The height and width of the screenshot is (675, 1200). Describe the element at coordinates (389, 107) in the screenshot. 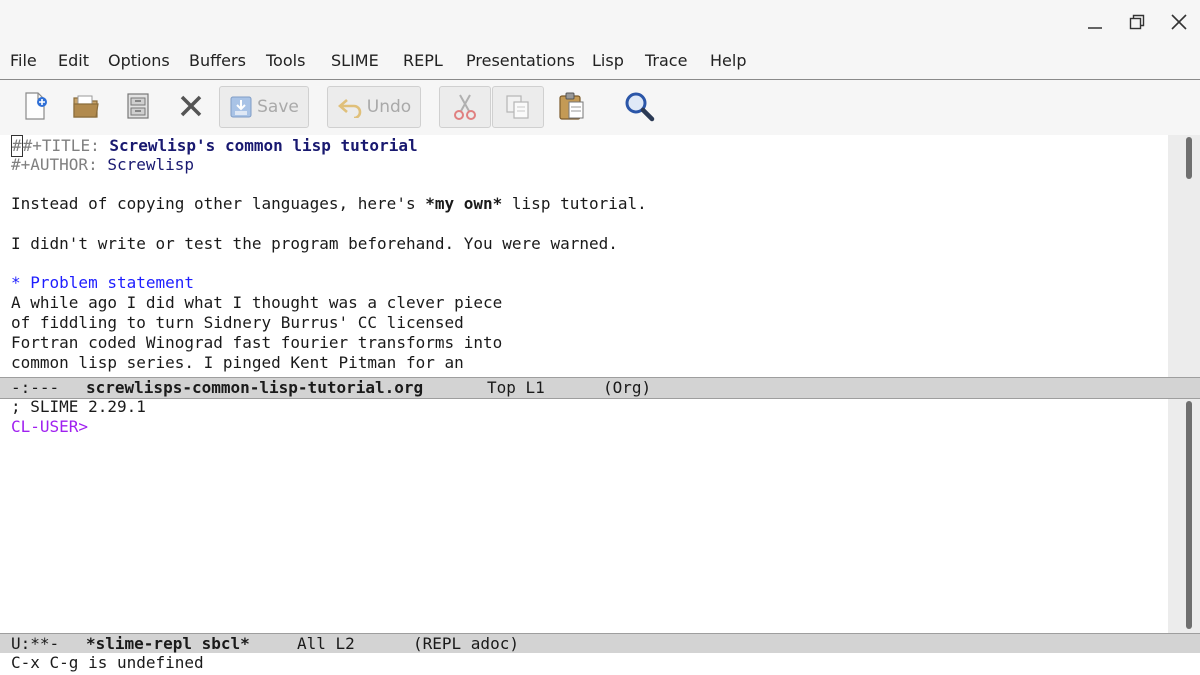

I see `undo-label: Undo` at that location.